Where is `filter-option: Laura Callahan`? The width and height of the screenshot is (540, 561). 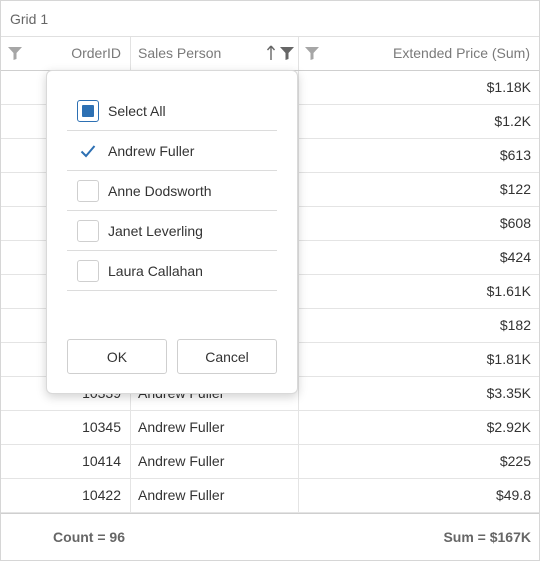 filter-option: Laura Callahan is located at coordinates (172, 271).